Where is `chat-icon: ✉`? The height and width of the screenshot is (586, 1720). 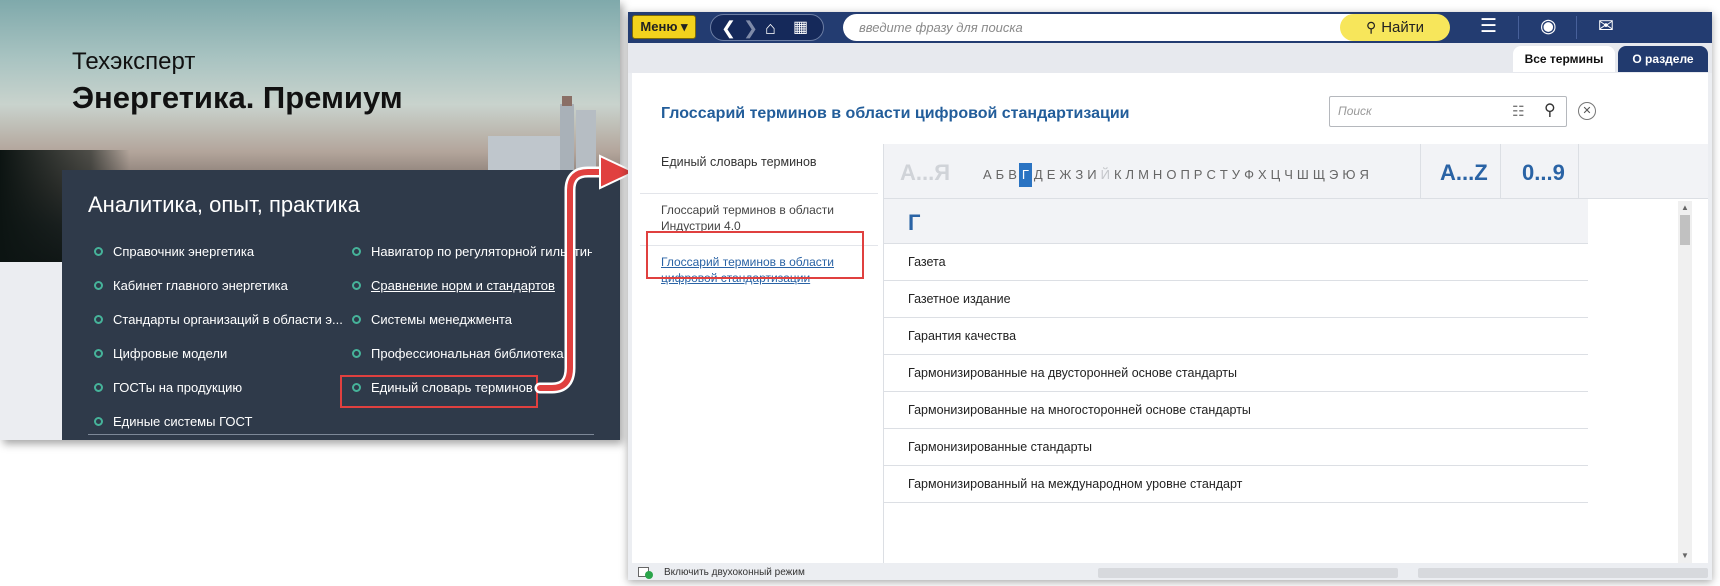
chat-icon: ✉ is located at coordinates (1606, 26).